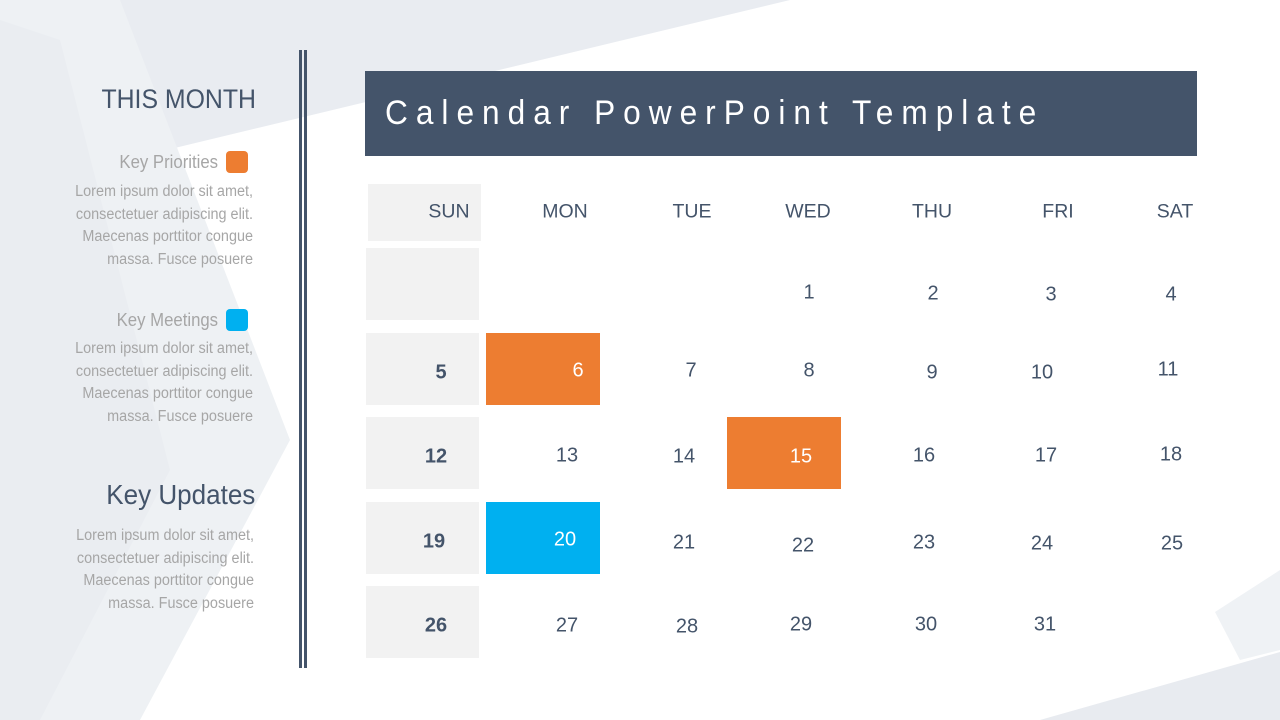 Image resolution: width=1280 pixels, height=720 pixels. What do you see at coordinates (663, 453) in the screenshot?
I see `day-cell-14: 14` at bounding box center [663, 453].